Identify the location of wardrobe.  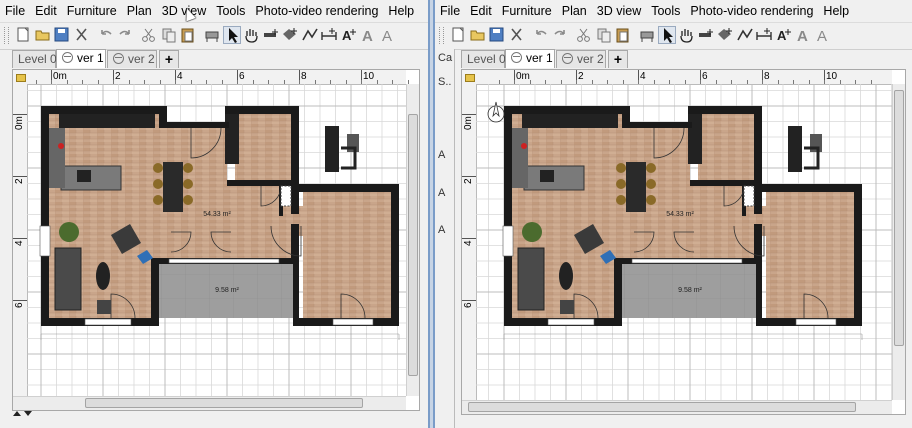
(695, 139).